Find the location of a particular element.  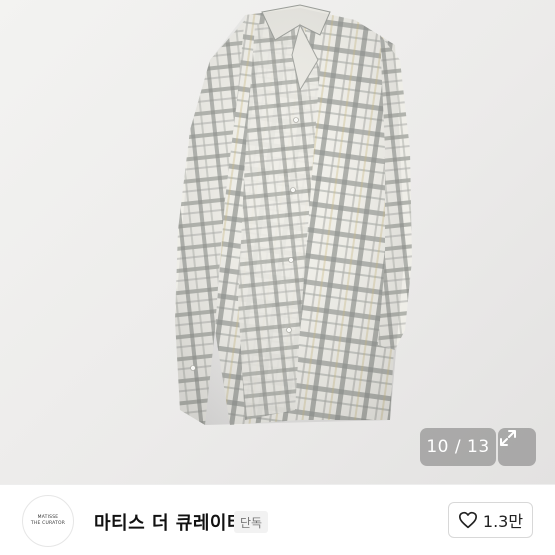

exclusive-badge: 단독 is located at coordinates (251, 522).